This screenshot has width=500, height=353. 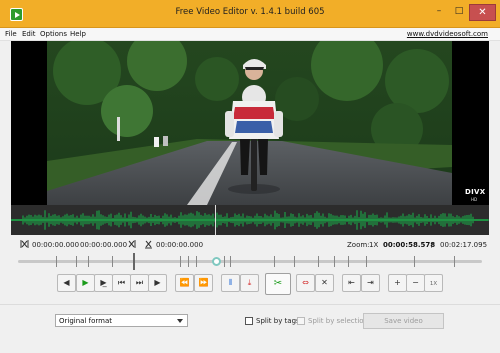 I want to click on back-button: ◀, so click(x=66, y=283).